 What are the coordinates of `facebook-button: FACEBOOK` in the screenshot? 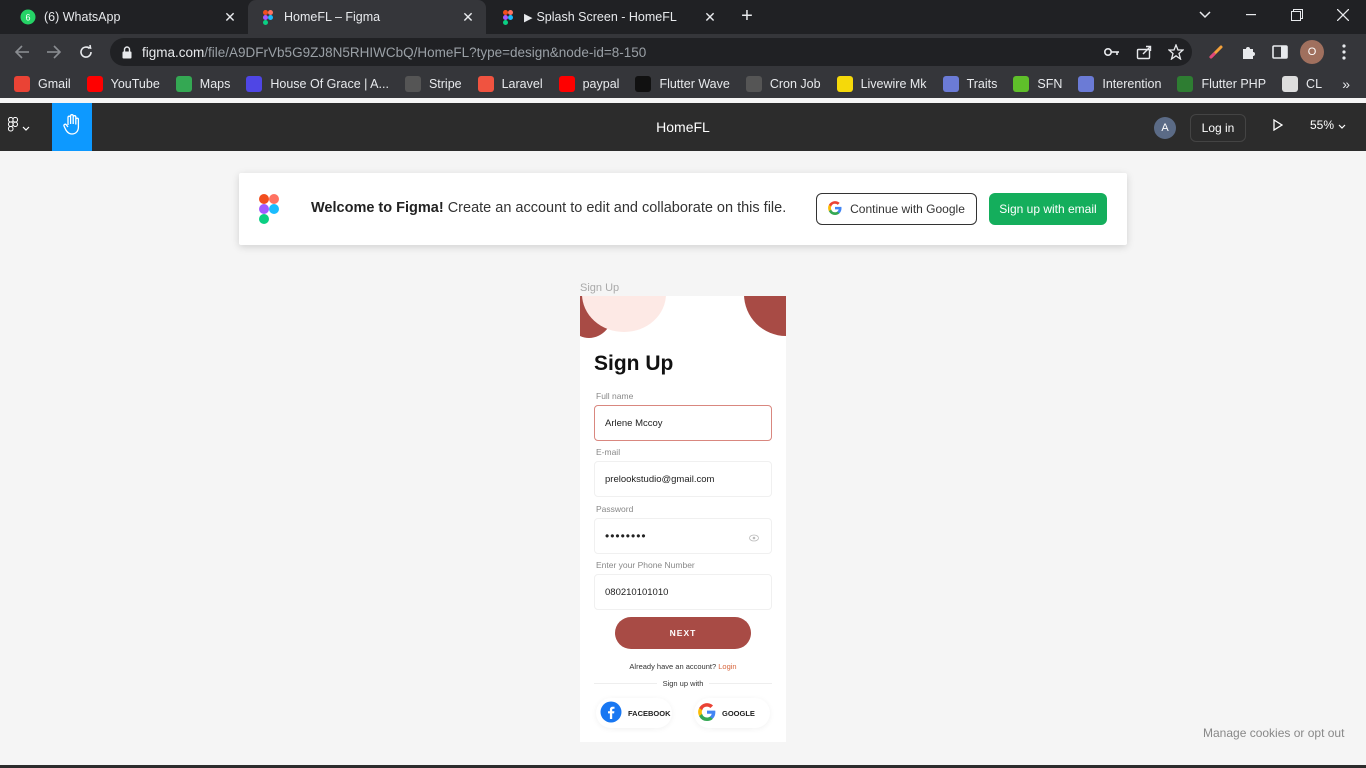 It's located at (634, 713).